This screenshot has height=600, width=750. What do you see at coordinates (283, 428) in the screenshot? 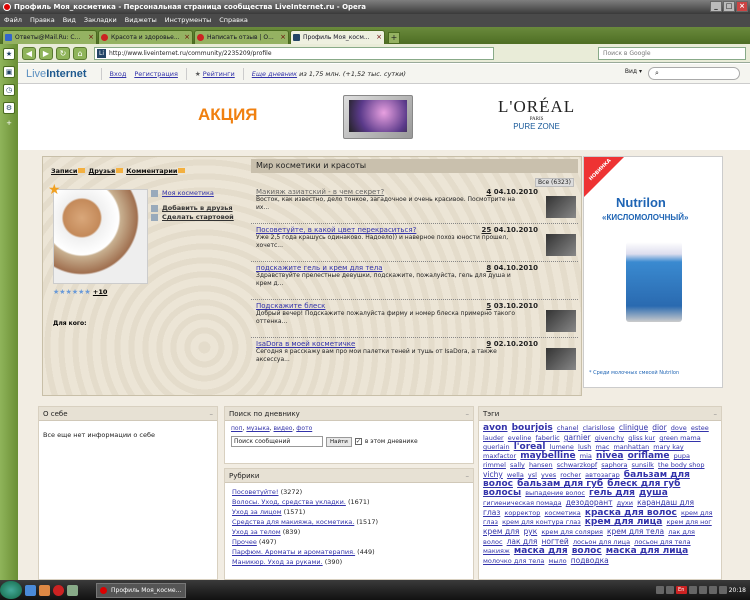
I see `filter-link: видео` at bounding box center [283, 428].